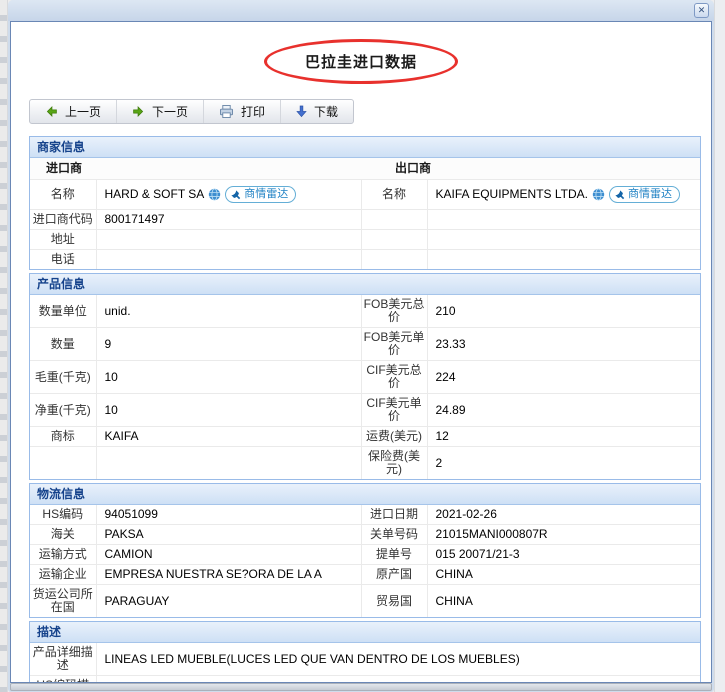  Describe the element at coordinates (365, 410) in the screenshot. I see `table-row: 净重(千克) 10 CIF美元单价 24.89` at that location.